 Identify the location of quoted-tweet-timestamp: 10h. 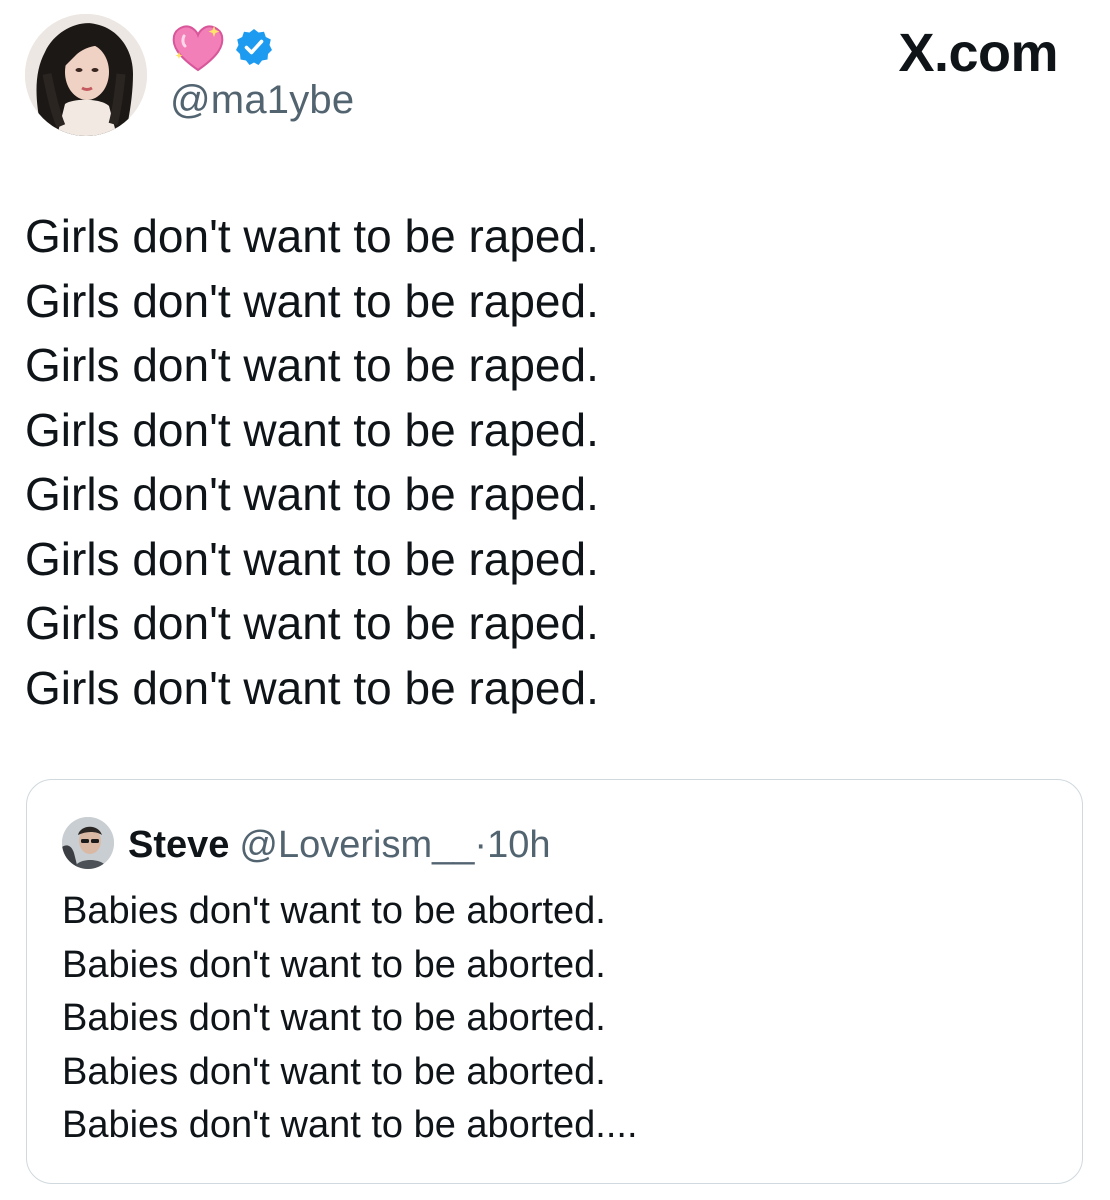
(518, 845).